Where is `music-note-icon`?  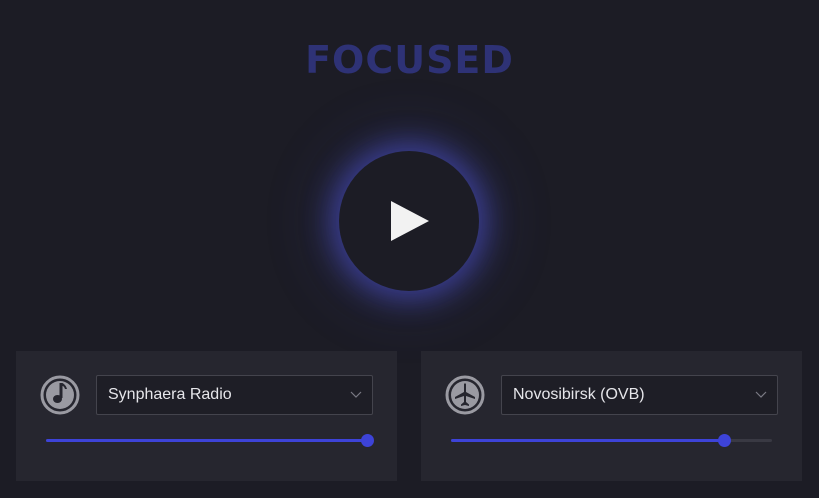
music-note-icon is located at coordinates (60, 395).